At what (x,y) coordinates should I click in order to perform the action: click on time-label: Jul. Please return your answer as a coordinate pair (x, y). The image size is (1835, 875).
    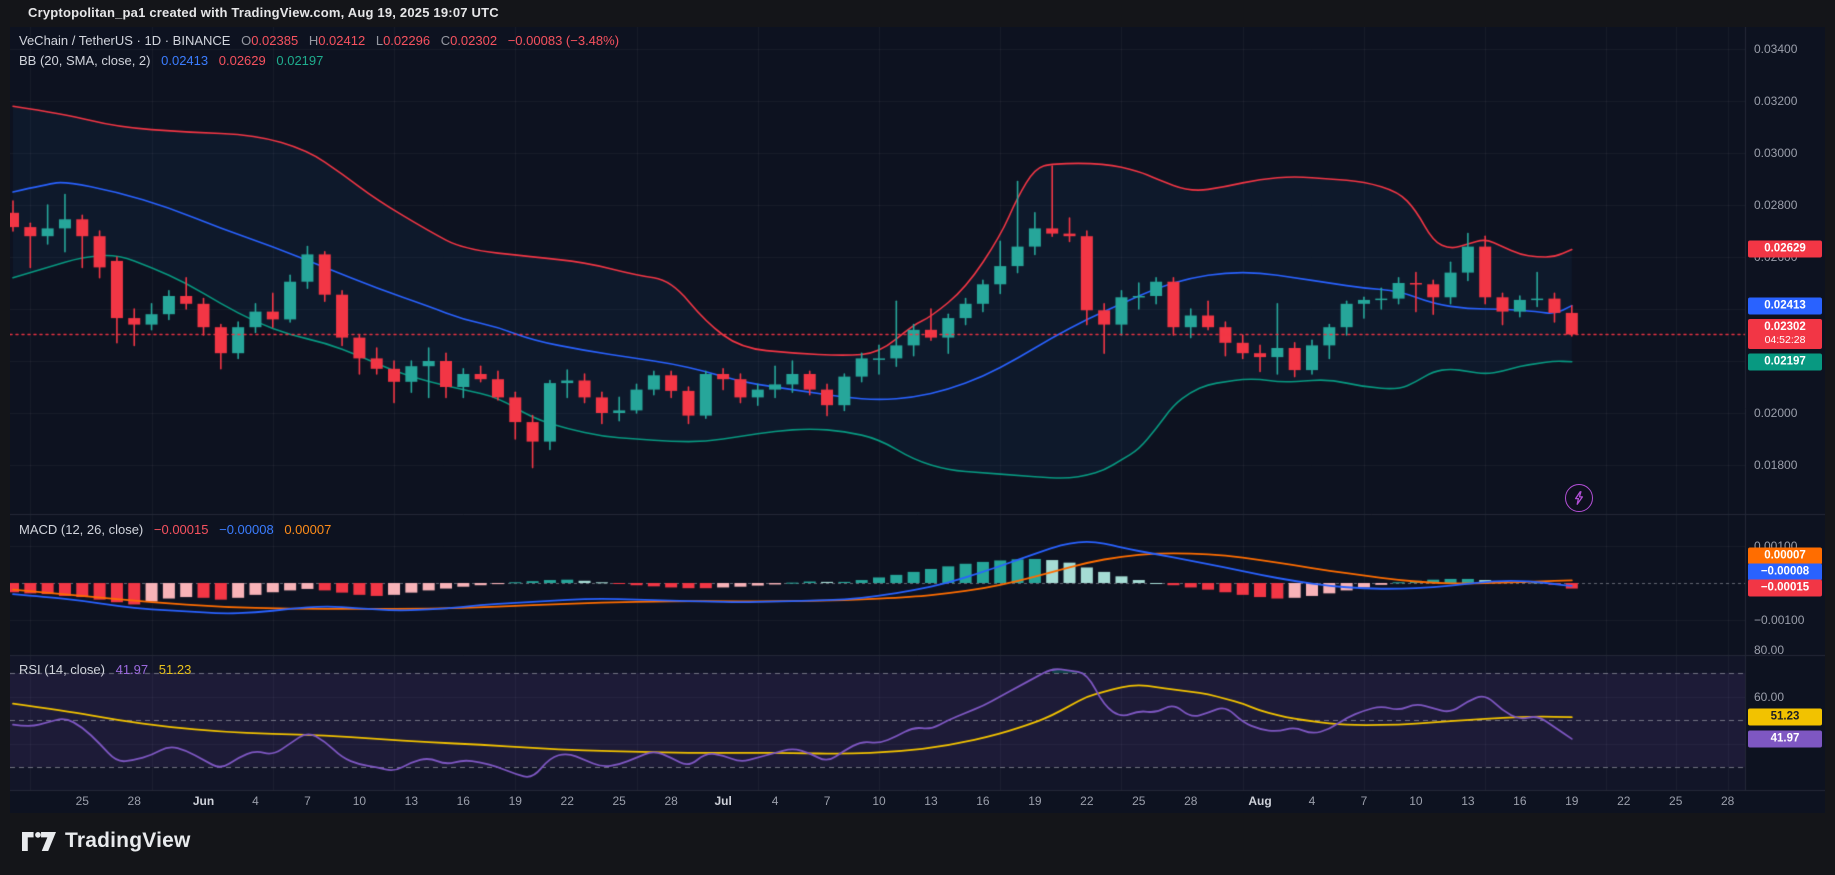
    Looking at the image, I should click on (722, 801).